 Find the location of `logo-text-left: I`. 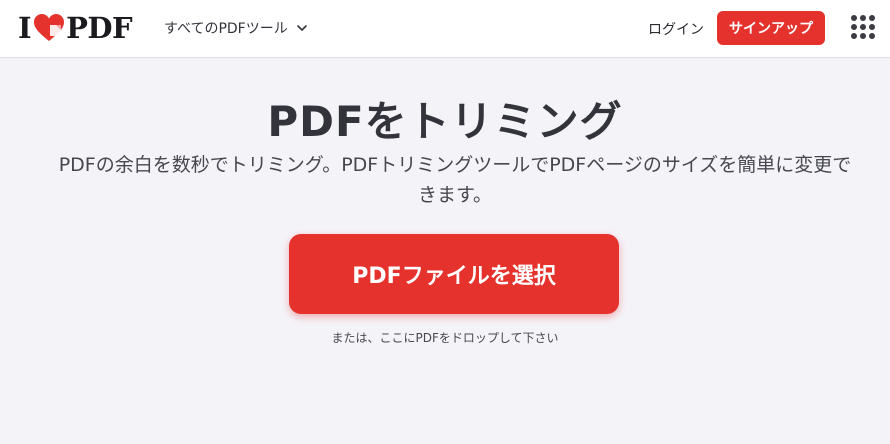

logo-text-left: I is located at coordinates (25, 28).